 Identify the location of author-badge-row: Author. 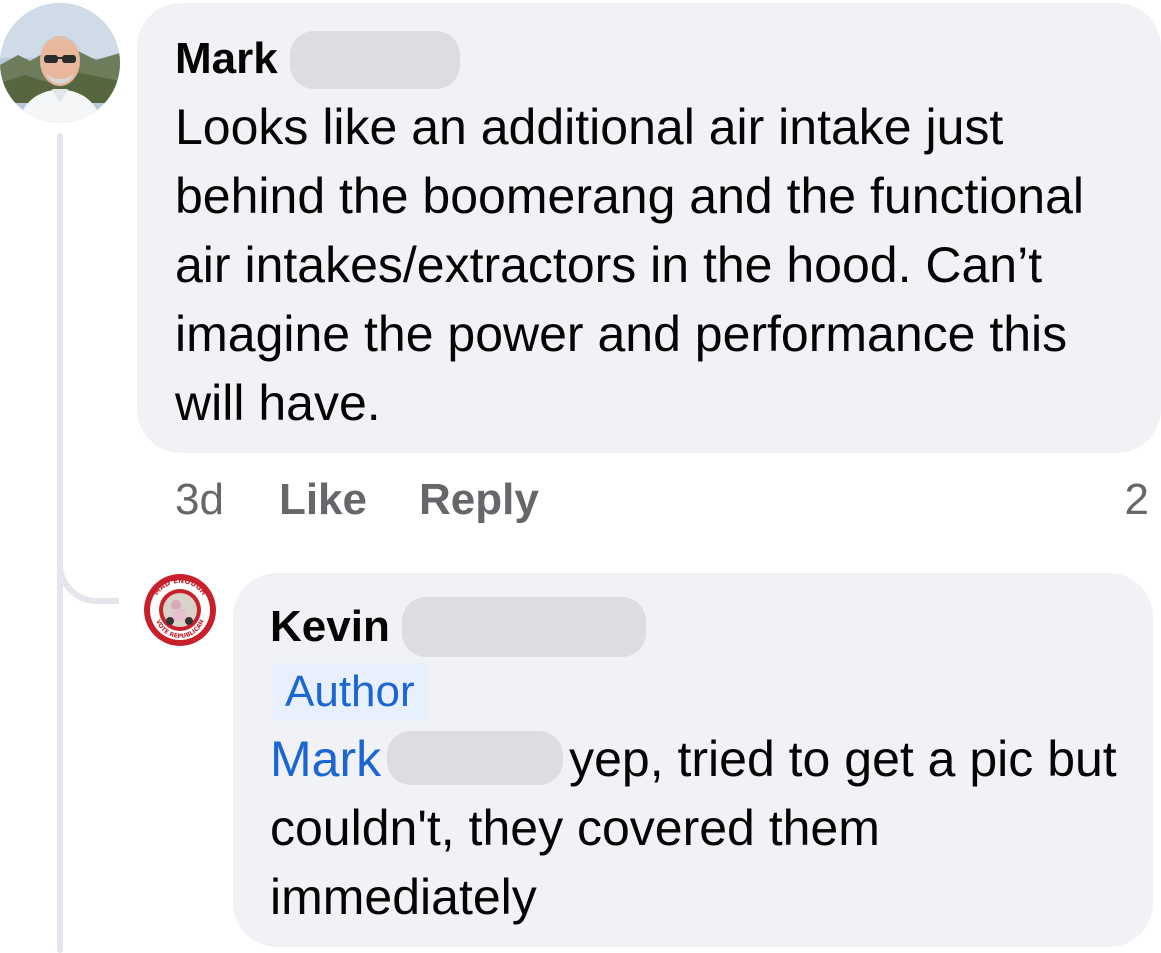
(711, 692).